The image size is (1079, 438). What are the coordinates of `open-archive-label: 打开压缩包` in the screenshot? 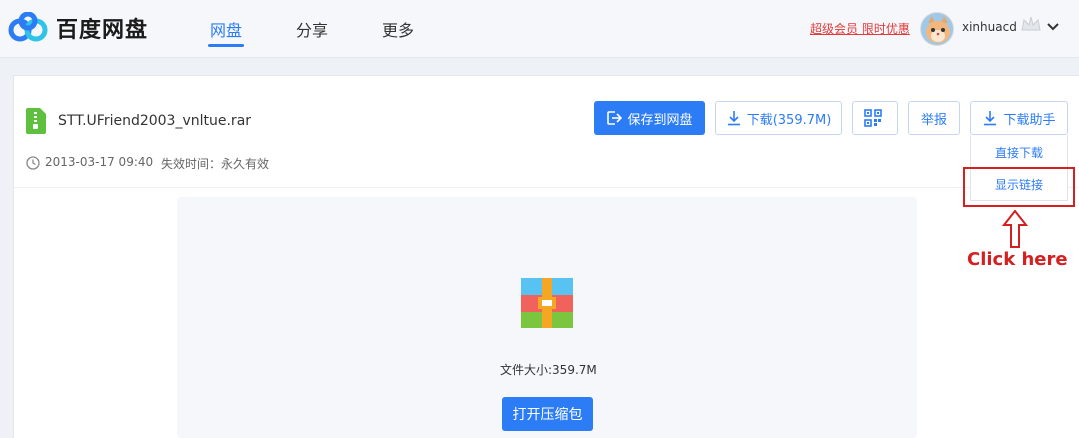 It's located at (547, 415).